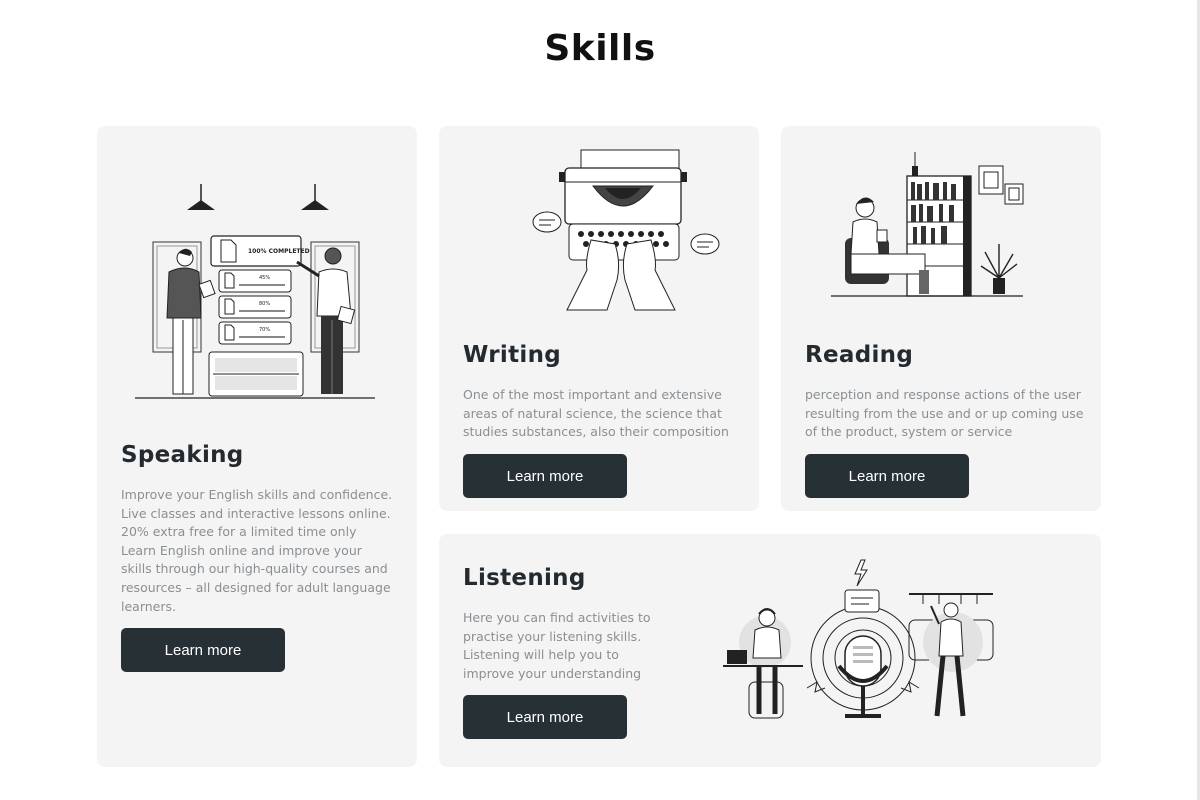 The width and height of the screenshot is (1200, 800). What do you see at coordinates (887, 476) in the screenshot?
I see `reading-learn-more-button: Learn more` at bounding box center [887, 476].